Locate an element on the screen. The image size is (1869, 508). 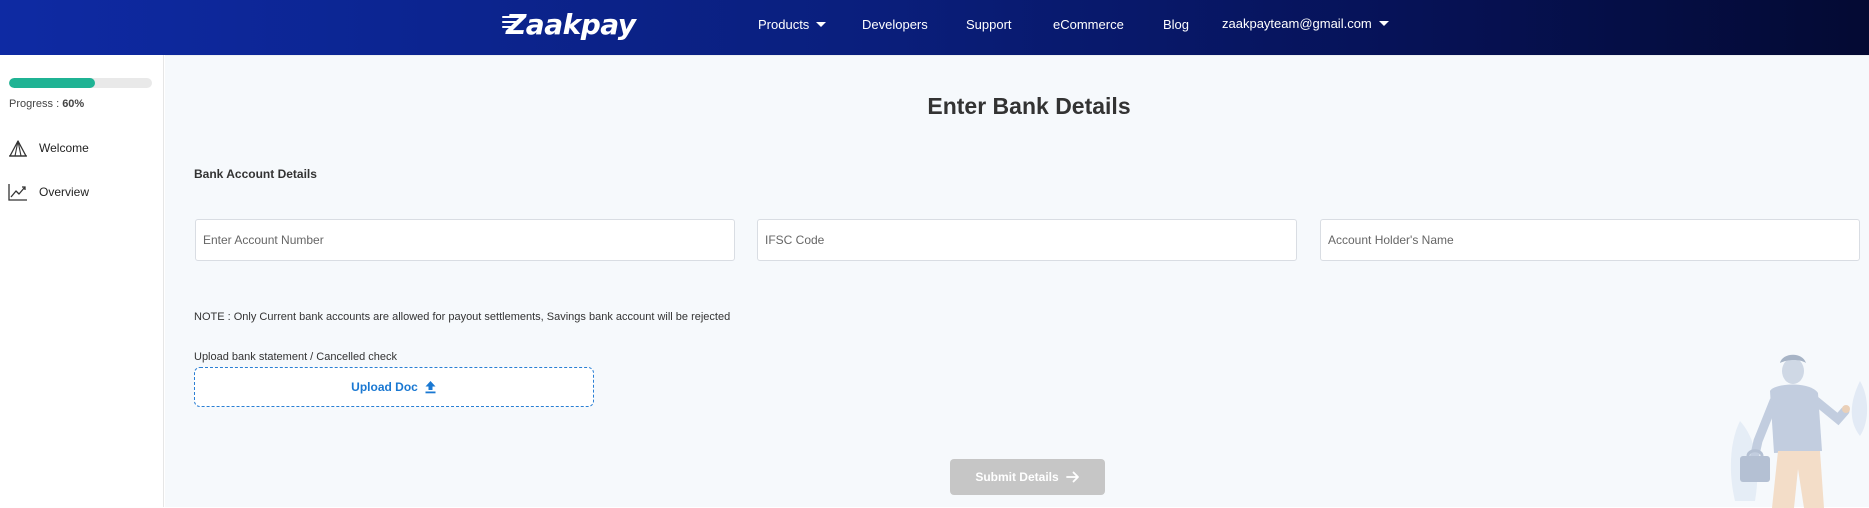
nav-developers: Developers is located at coordinates (895, 24).